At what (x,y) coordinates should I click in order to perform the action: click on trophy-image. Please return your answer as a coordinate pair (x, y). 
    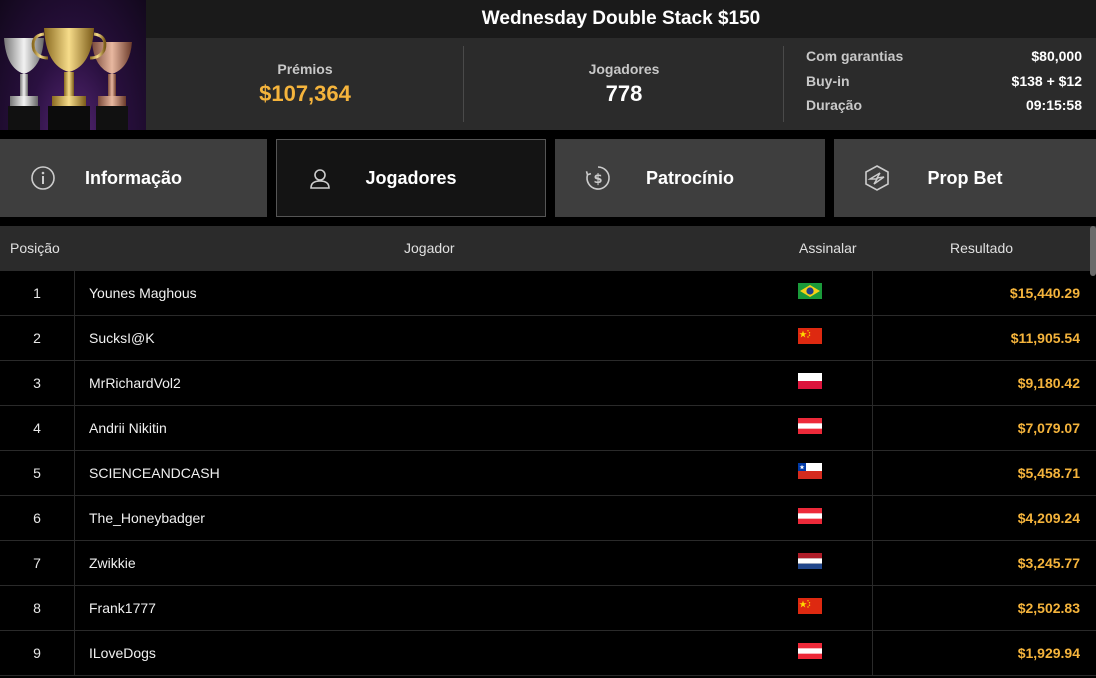
    Looking at the image, I should click on (73, 65).